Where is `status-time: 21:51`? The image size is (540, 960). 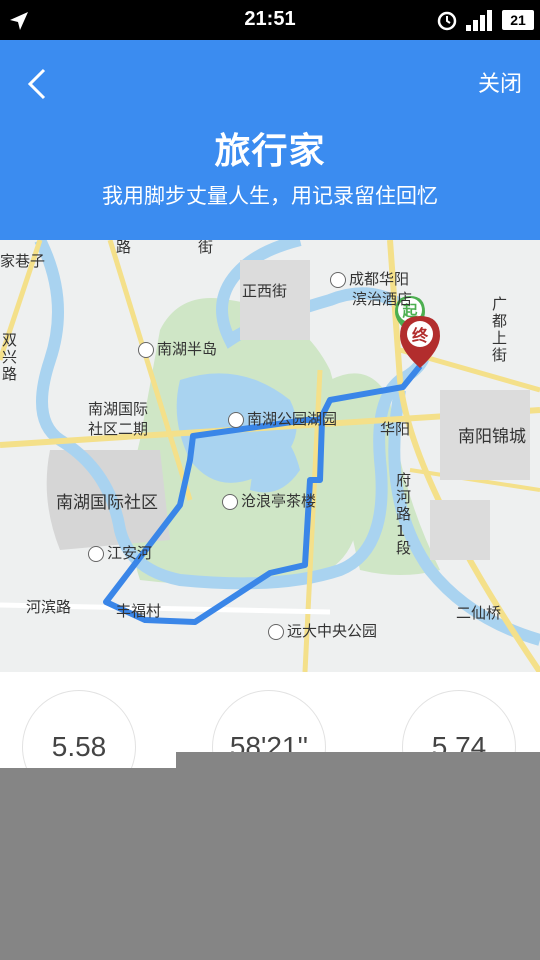
status-time: 21:51 is located at coordinates (270, 19).